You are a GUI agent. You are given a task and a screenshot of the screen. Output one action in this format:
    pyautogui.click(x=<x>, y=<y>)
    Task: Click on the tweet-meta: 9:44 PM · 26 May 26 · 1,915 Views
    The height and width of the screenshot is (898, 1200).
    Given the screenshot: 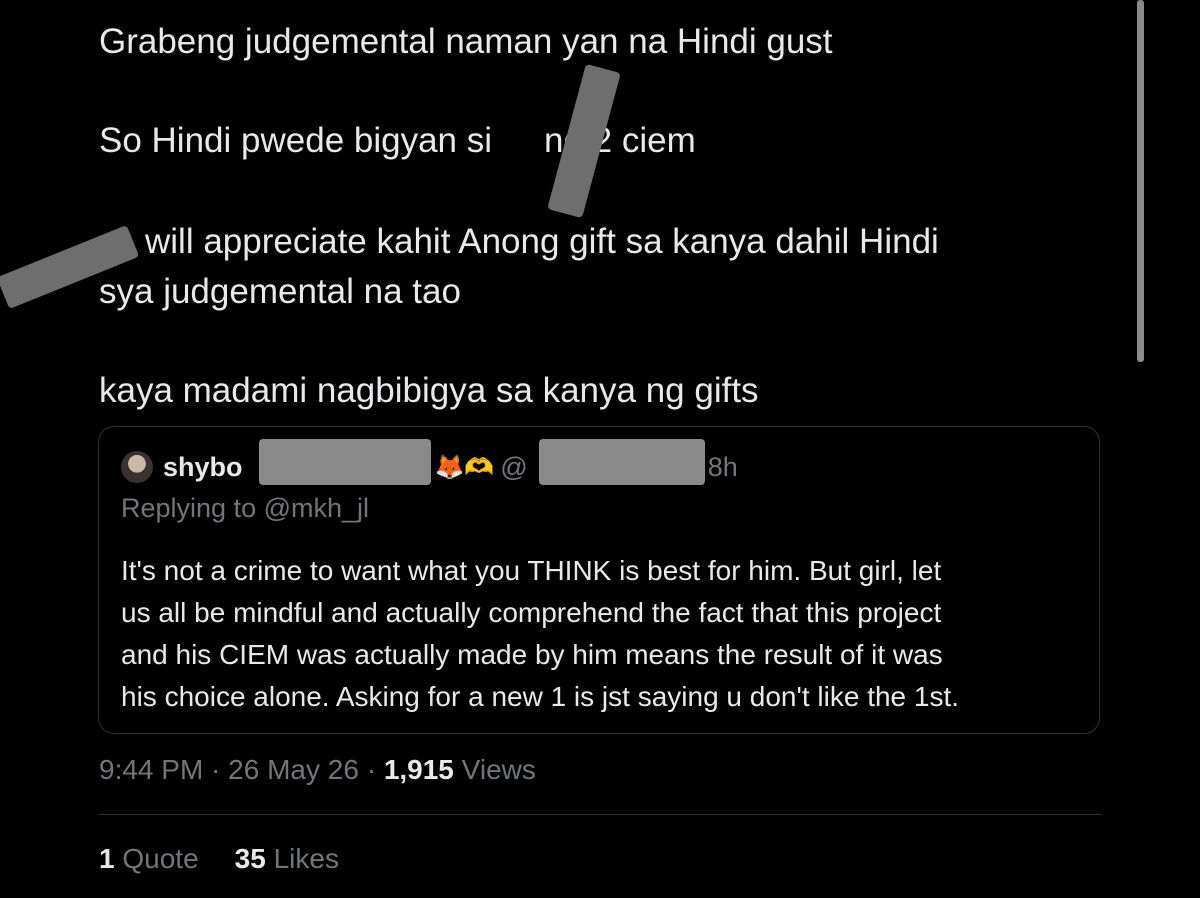 What is the action you would take?
    pyautogui.click(x=317, y=770)
    